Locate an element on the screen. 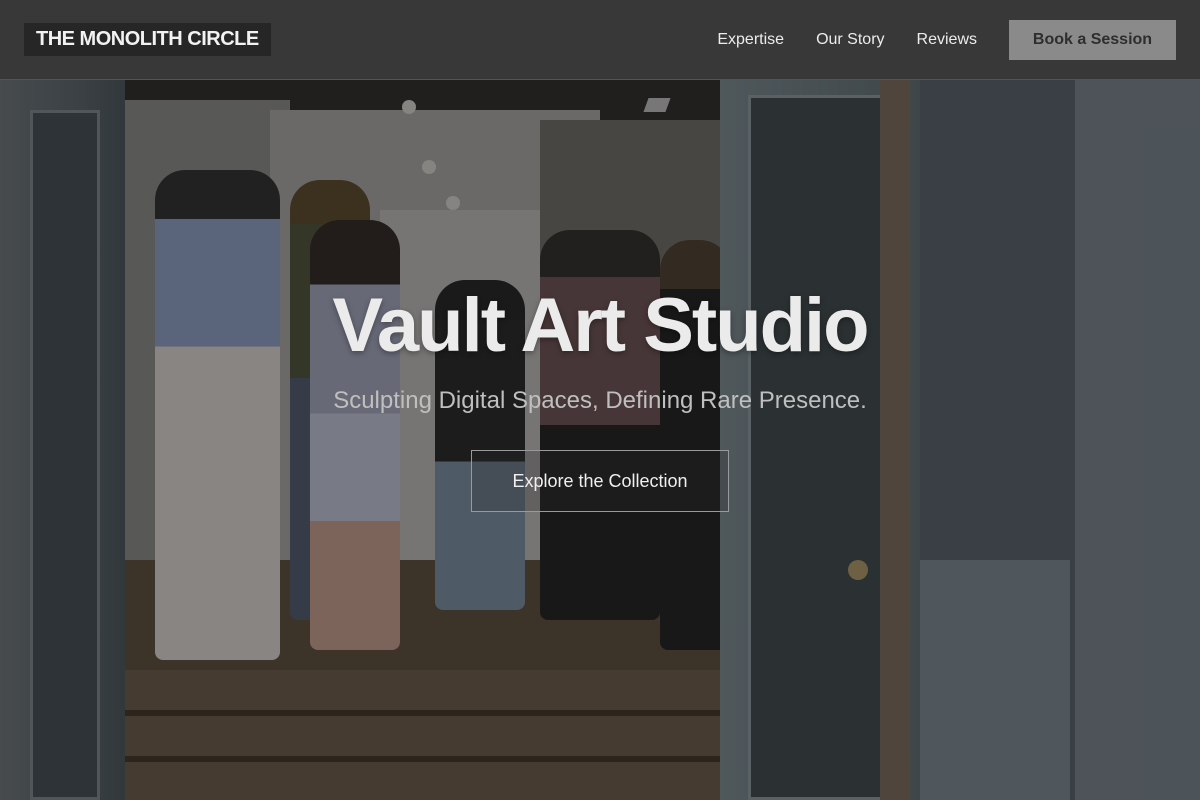  nav-link-our-story: Our Story is located at coordinates (850, 40).